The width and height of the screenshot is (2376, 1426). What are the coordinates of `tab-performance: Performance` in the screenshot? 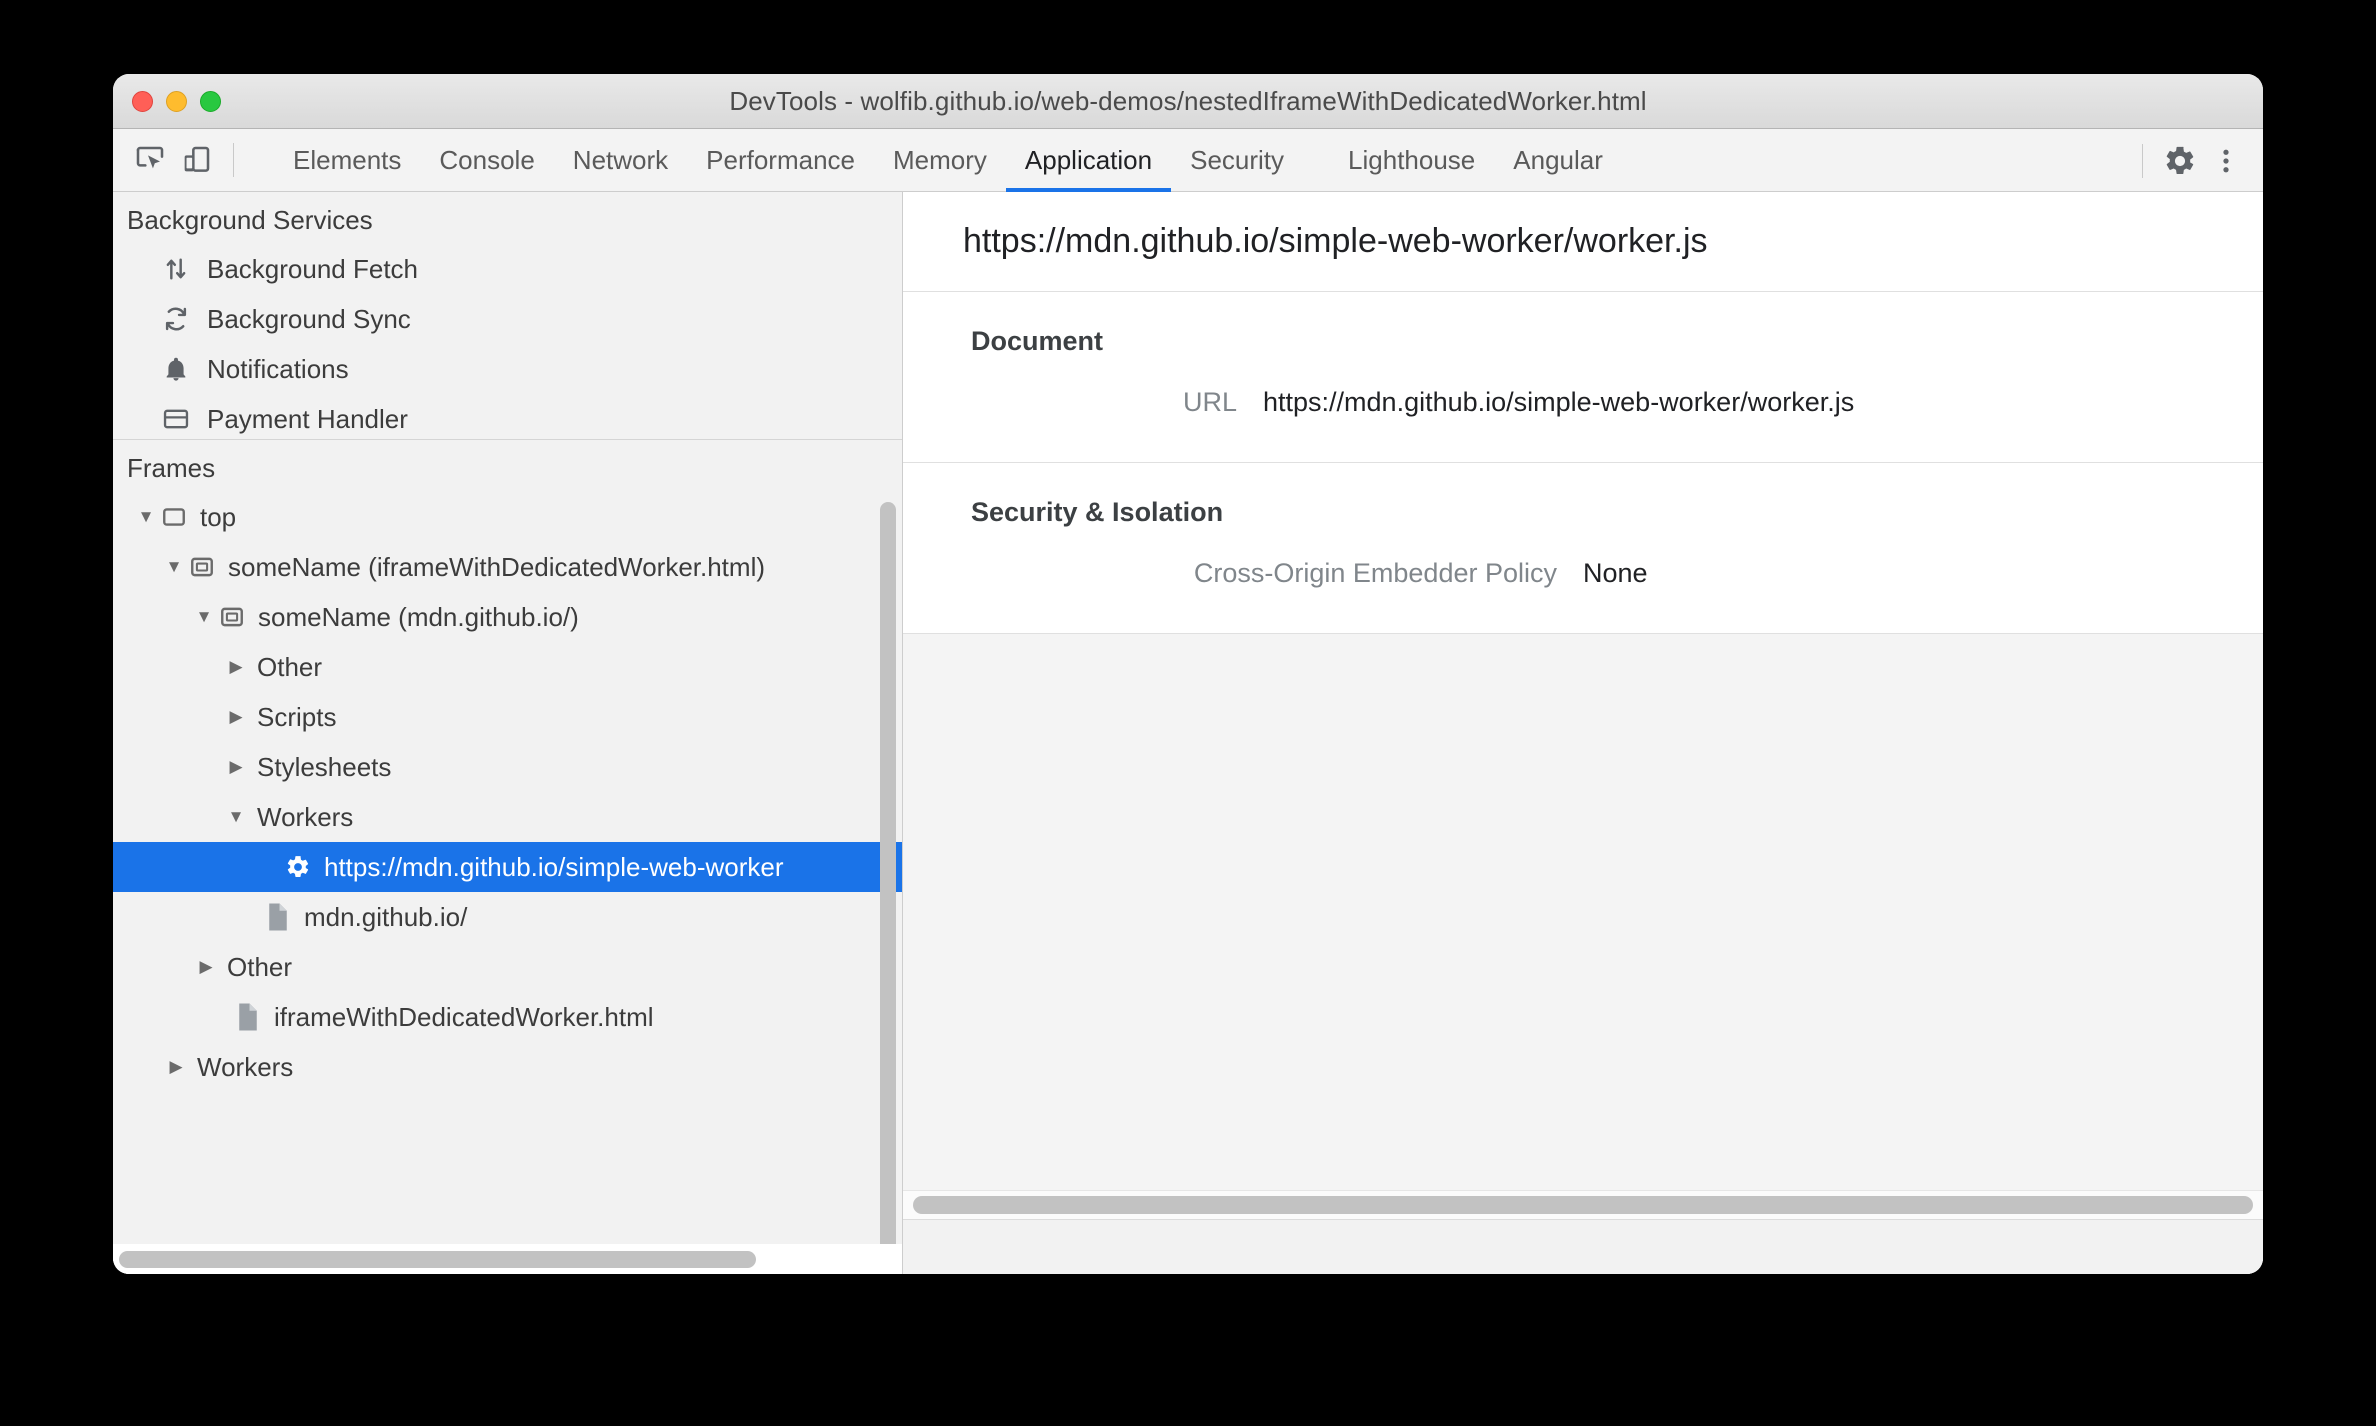 It's located at (780, 160).